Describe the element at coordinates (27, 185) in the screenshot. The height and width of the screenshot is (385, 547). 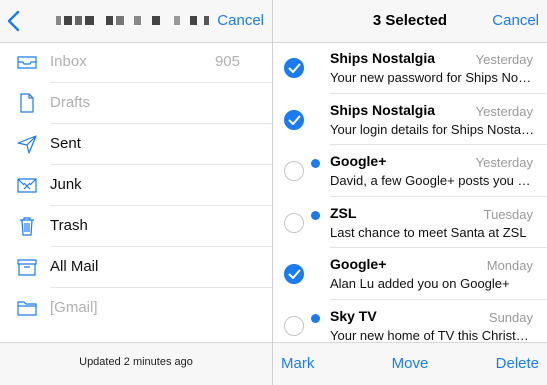
I see `junk-icon` at that location.